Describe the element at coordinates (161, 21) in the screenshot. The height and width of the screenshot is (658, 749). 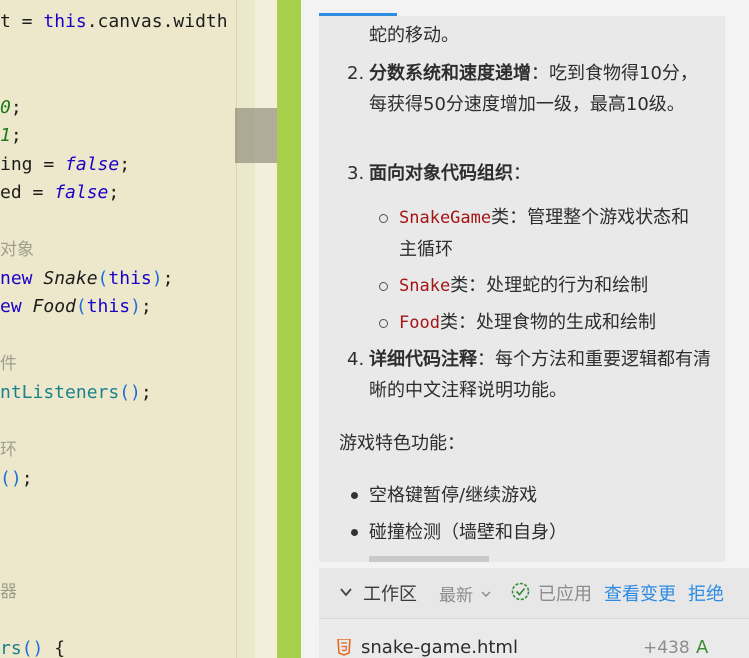
I see `code-token: .canvas.width /` at that location.